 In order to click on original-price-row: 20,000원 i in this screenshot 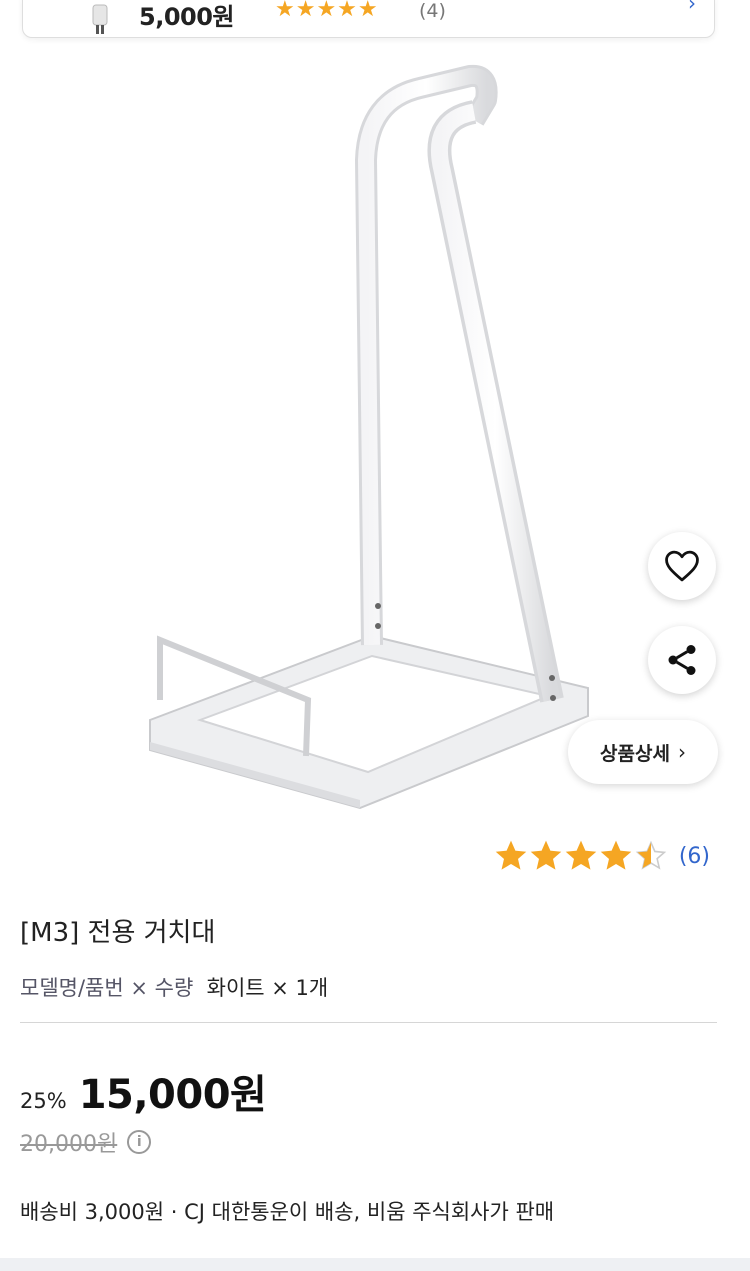, I will do `click(86, 1142)`.